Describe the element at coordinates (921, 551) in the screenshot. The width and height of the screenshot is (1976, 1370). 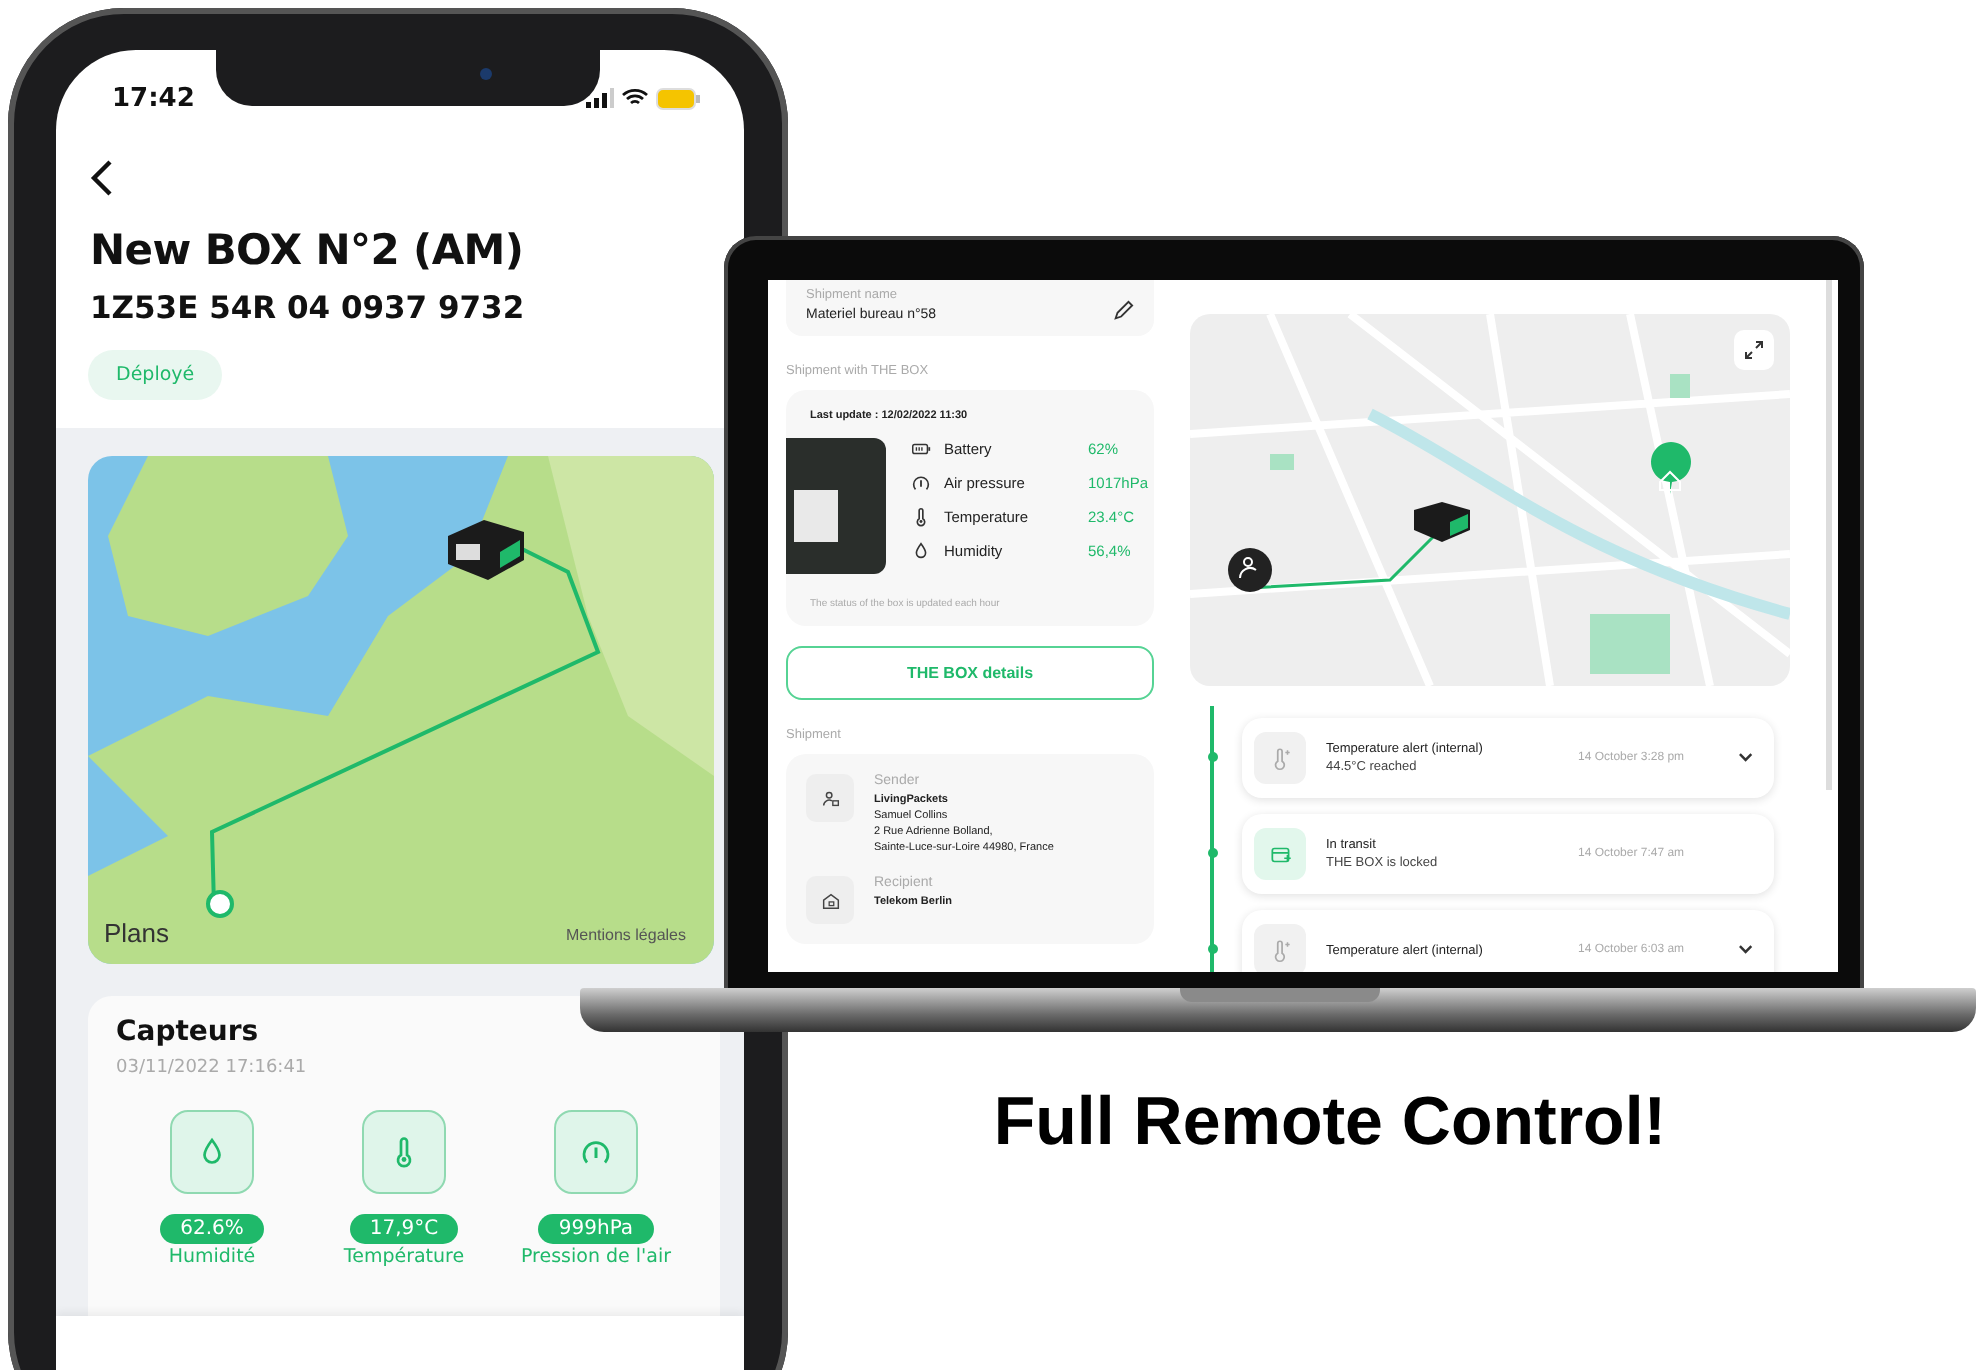
I see `droplet-icon` at that location.